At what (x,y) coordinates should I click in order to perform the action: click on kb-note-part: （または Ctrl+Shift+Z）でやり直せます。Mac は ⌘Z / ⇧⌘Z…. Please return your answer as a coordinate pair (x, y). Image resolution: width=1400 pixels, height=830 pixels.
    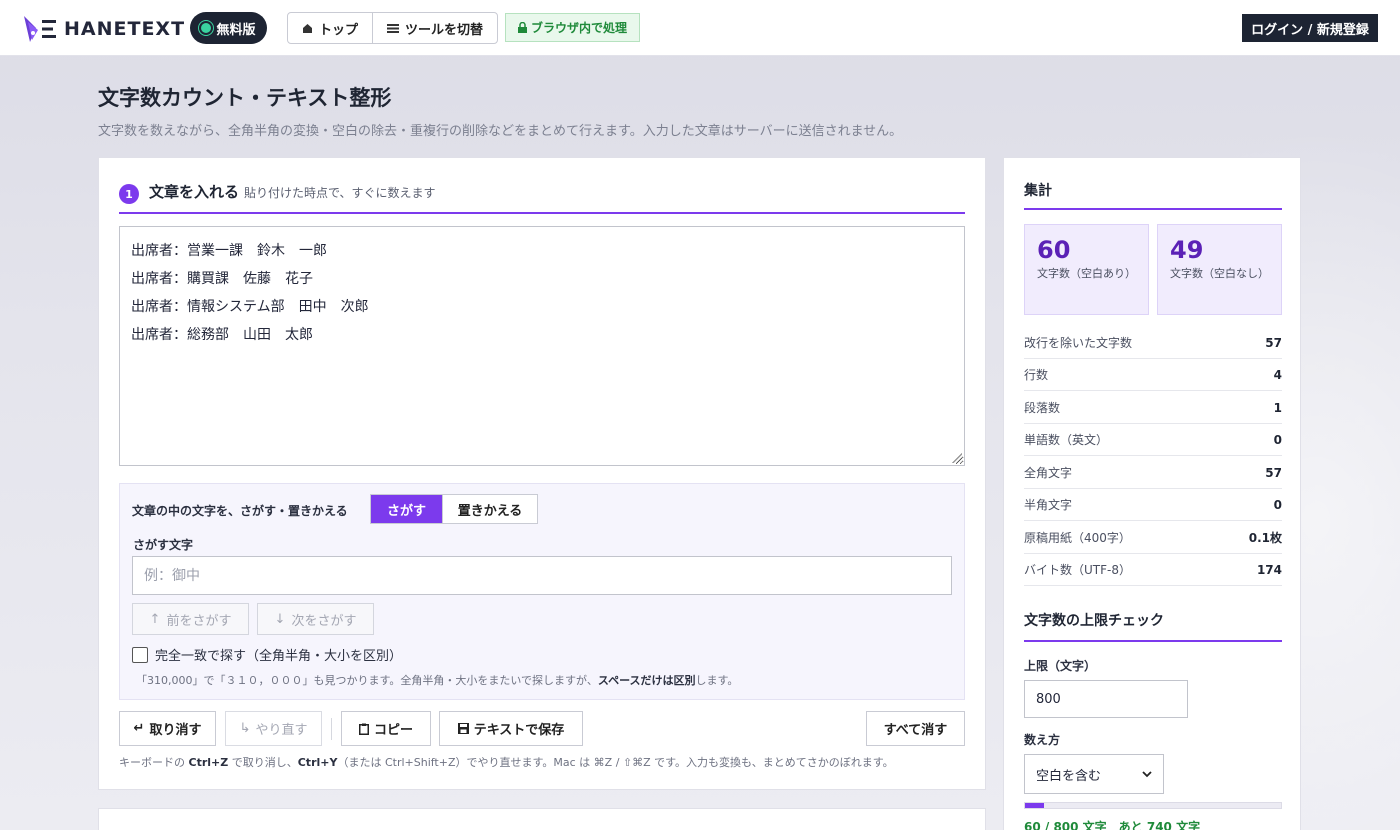
    Looking at the image, I should click on (615, 762).